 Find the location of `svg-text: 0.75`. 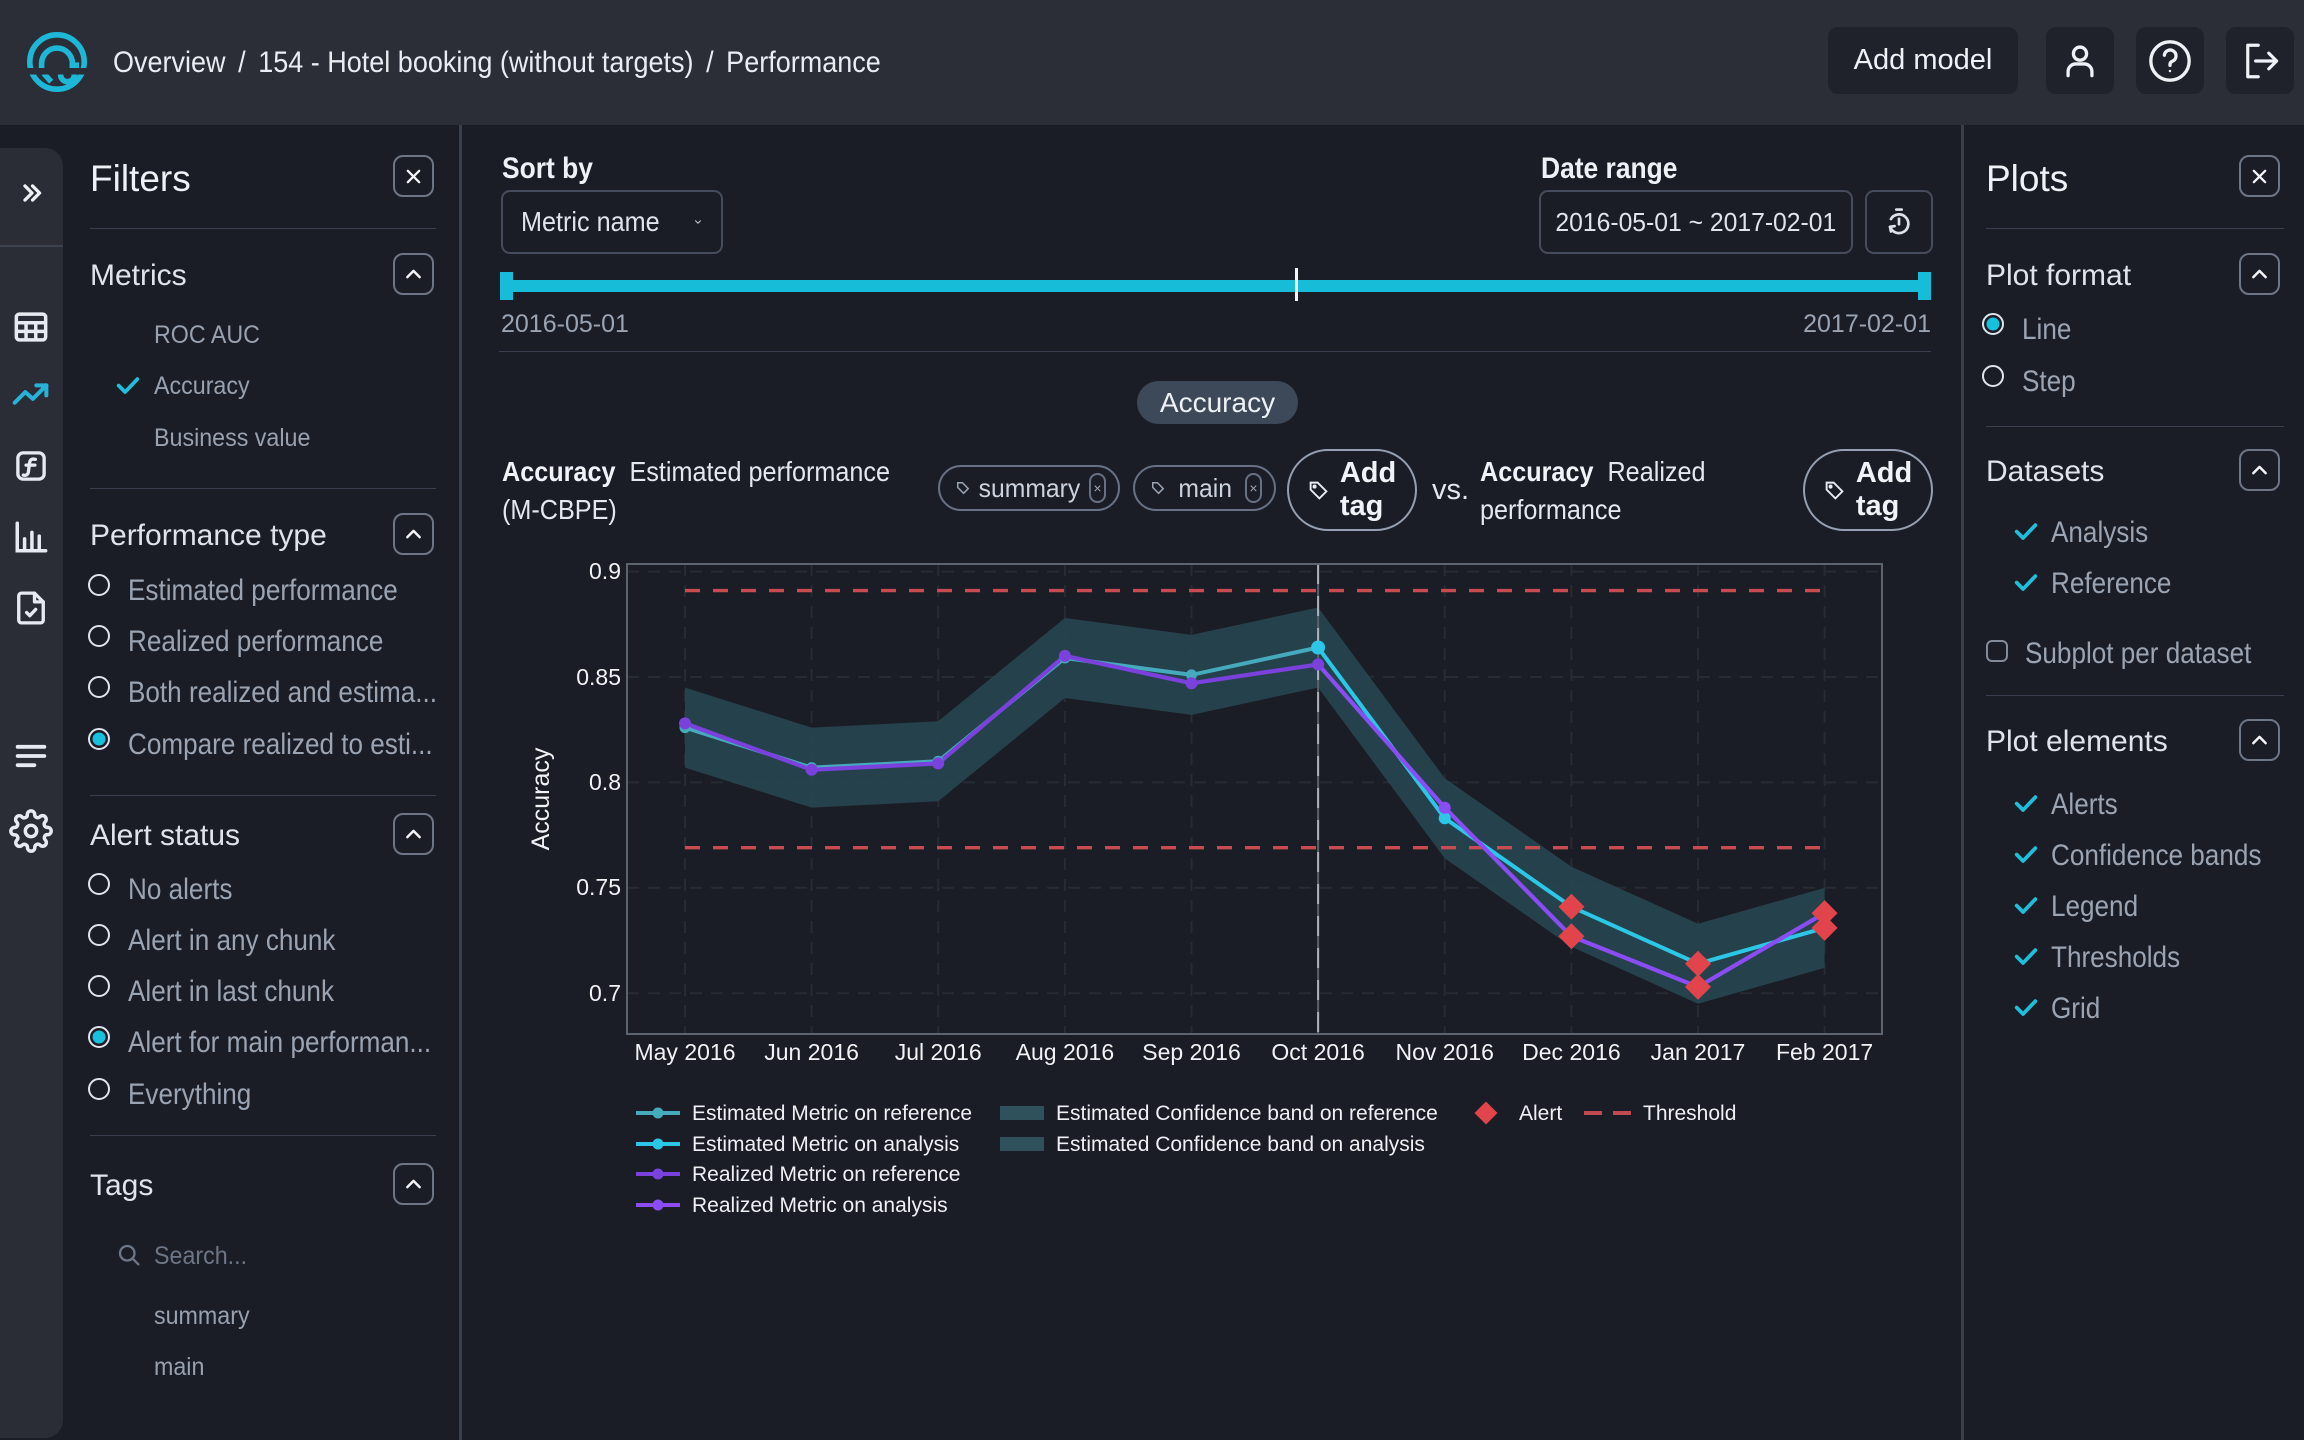

svg-text: 0.75 is located at coordinates (598, 887).